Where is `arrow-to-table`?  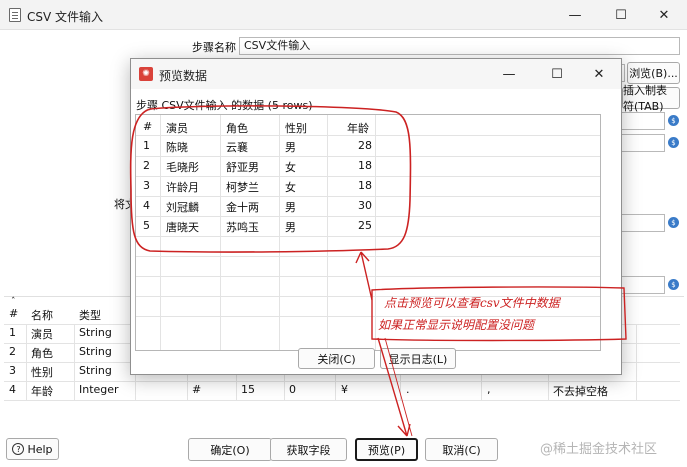 arrow-to-table is located at coordinates (364, 276).